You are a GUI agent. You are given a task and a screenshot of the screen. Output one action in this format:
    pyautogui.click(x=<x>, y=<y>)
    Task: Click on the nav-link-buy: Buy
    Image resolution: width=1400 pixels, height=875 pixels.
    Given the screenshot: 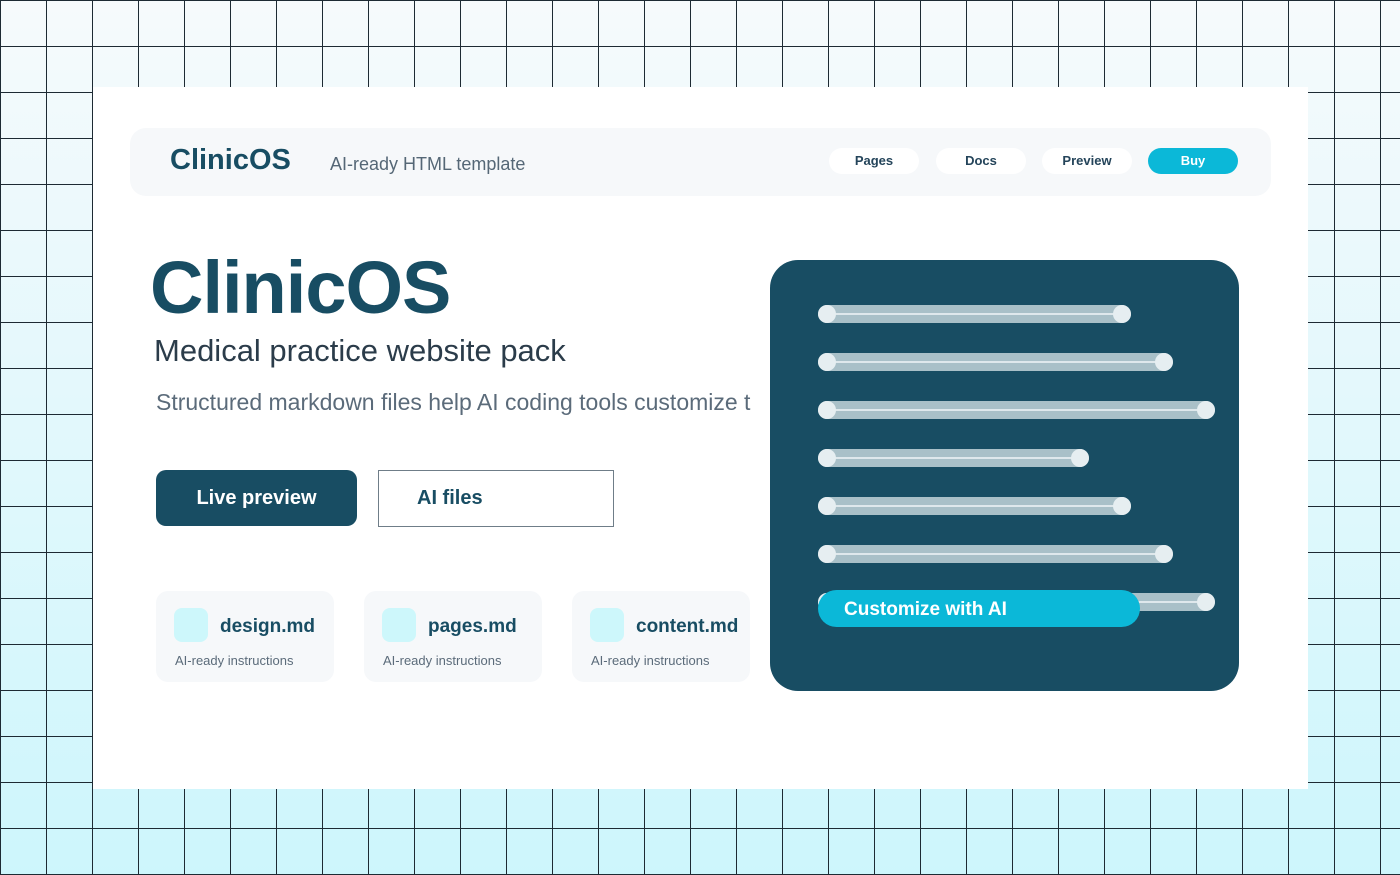 What is the action you would take?
    pyautogui.click(x=1193, y=161)
    